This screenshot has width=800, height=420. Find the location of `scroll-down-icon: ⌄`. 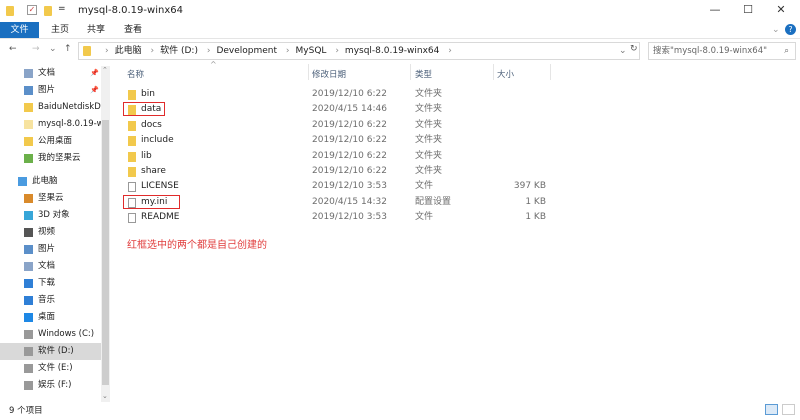

scroll-down-icon: ⌄ is located at coordinates (105, 396).